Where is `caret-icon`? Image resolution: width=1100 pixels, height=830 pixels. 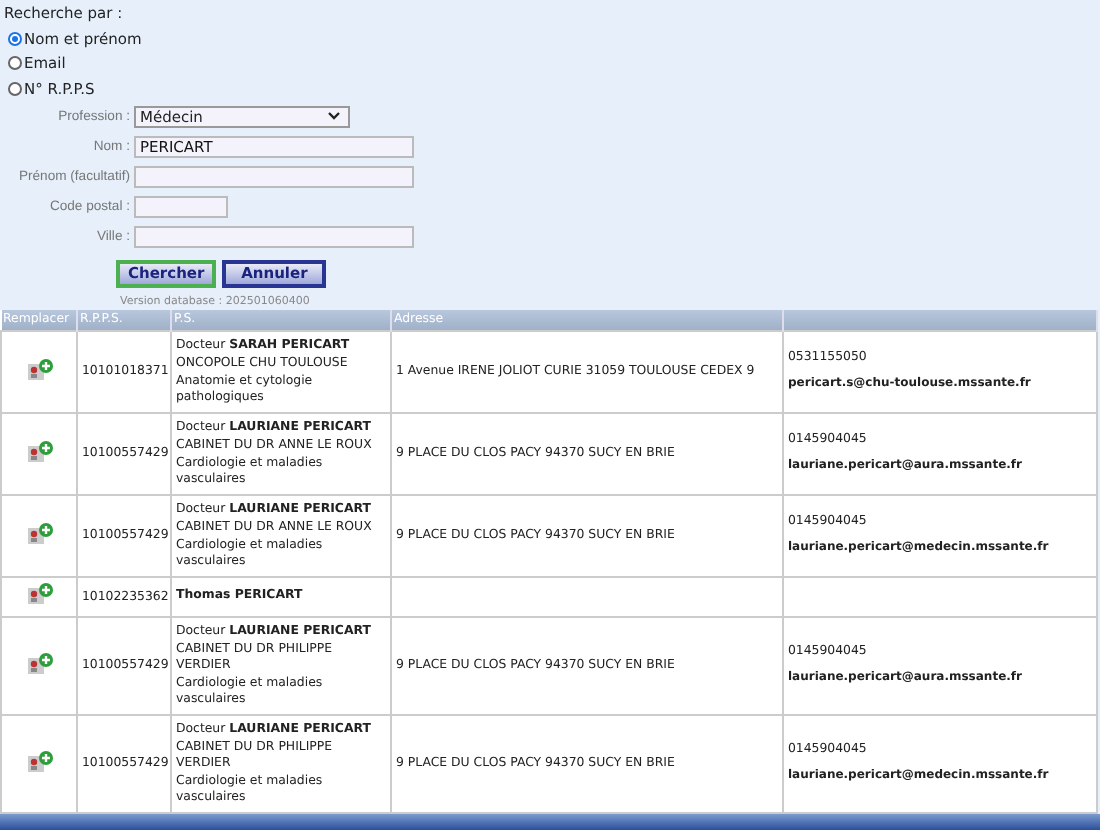 caret-icon is located at coordinates (334, 116).